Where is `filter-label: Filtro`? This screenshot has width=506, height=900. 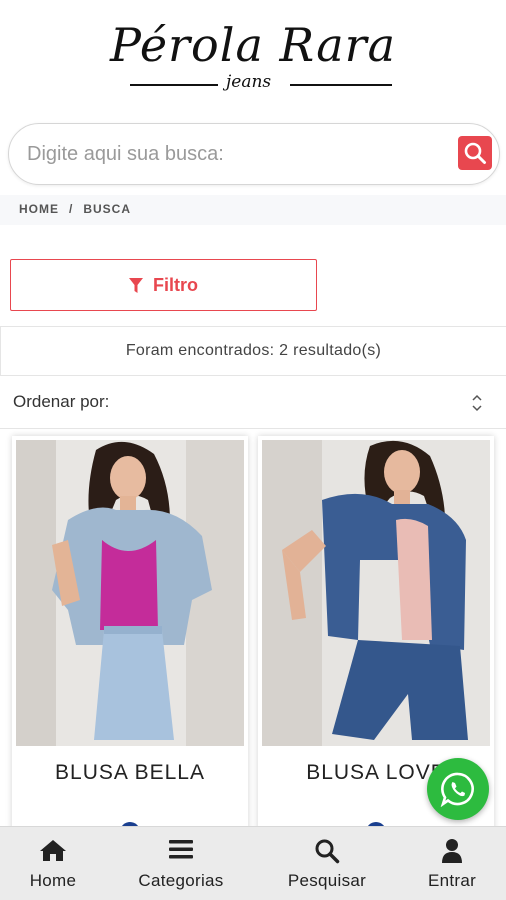
filter-label: Filtro is located at coordinates (175, 285).